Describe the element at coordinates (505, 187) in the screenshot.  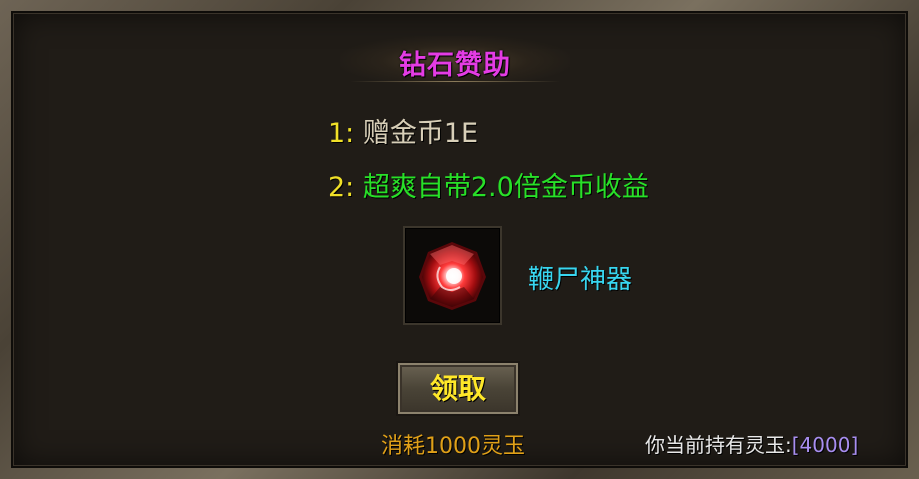
I see `reward-text: 超爽自带2.0倍金币收益` at that location.